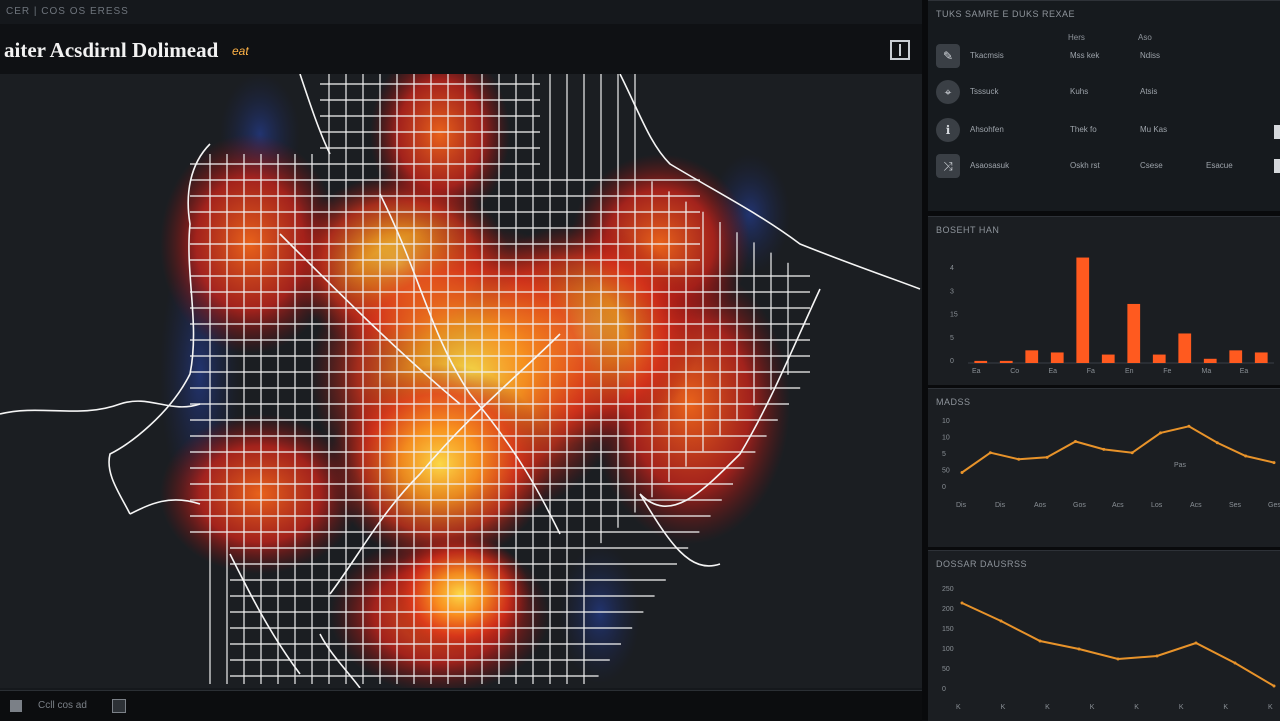 This screenshot has width=1280, height=721. What do you see at coordinates (461, 12) in the screenshot?
I see `top-bar: CER | COS OS ERESS` at bounding box center [461, 12].